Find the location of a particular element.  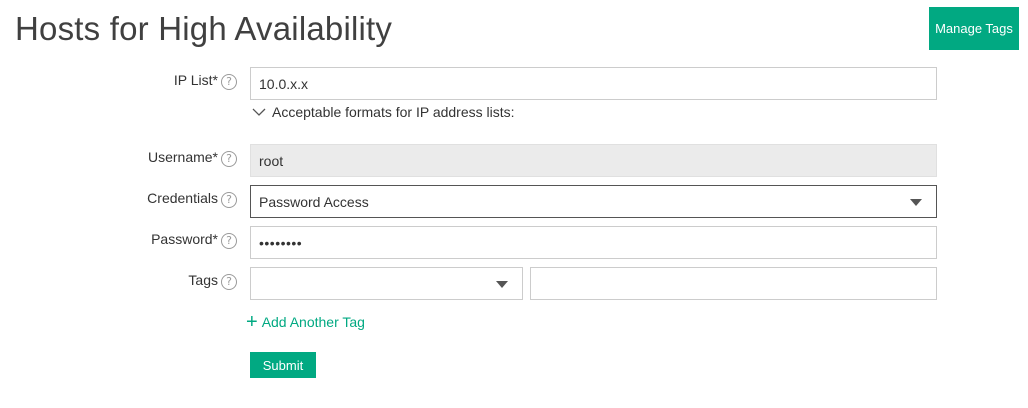

password-help-icon: ? is located at coordinates (229, 241).